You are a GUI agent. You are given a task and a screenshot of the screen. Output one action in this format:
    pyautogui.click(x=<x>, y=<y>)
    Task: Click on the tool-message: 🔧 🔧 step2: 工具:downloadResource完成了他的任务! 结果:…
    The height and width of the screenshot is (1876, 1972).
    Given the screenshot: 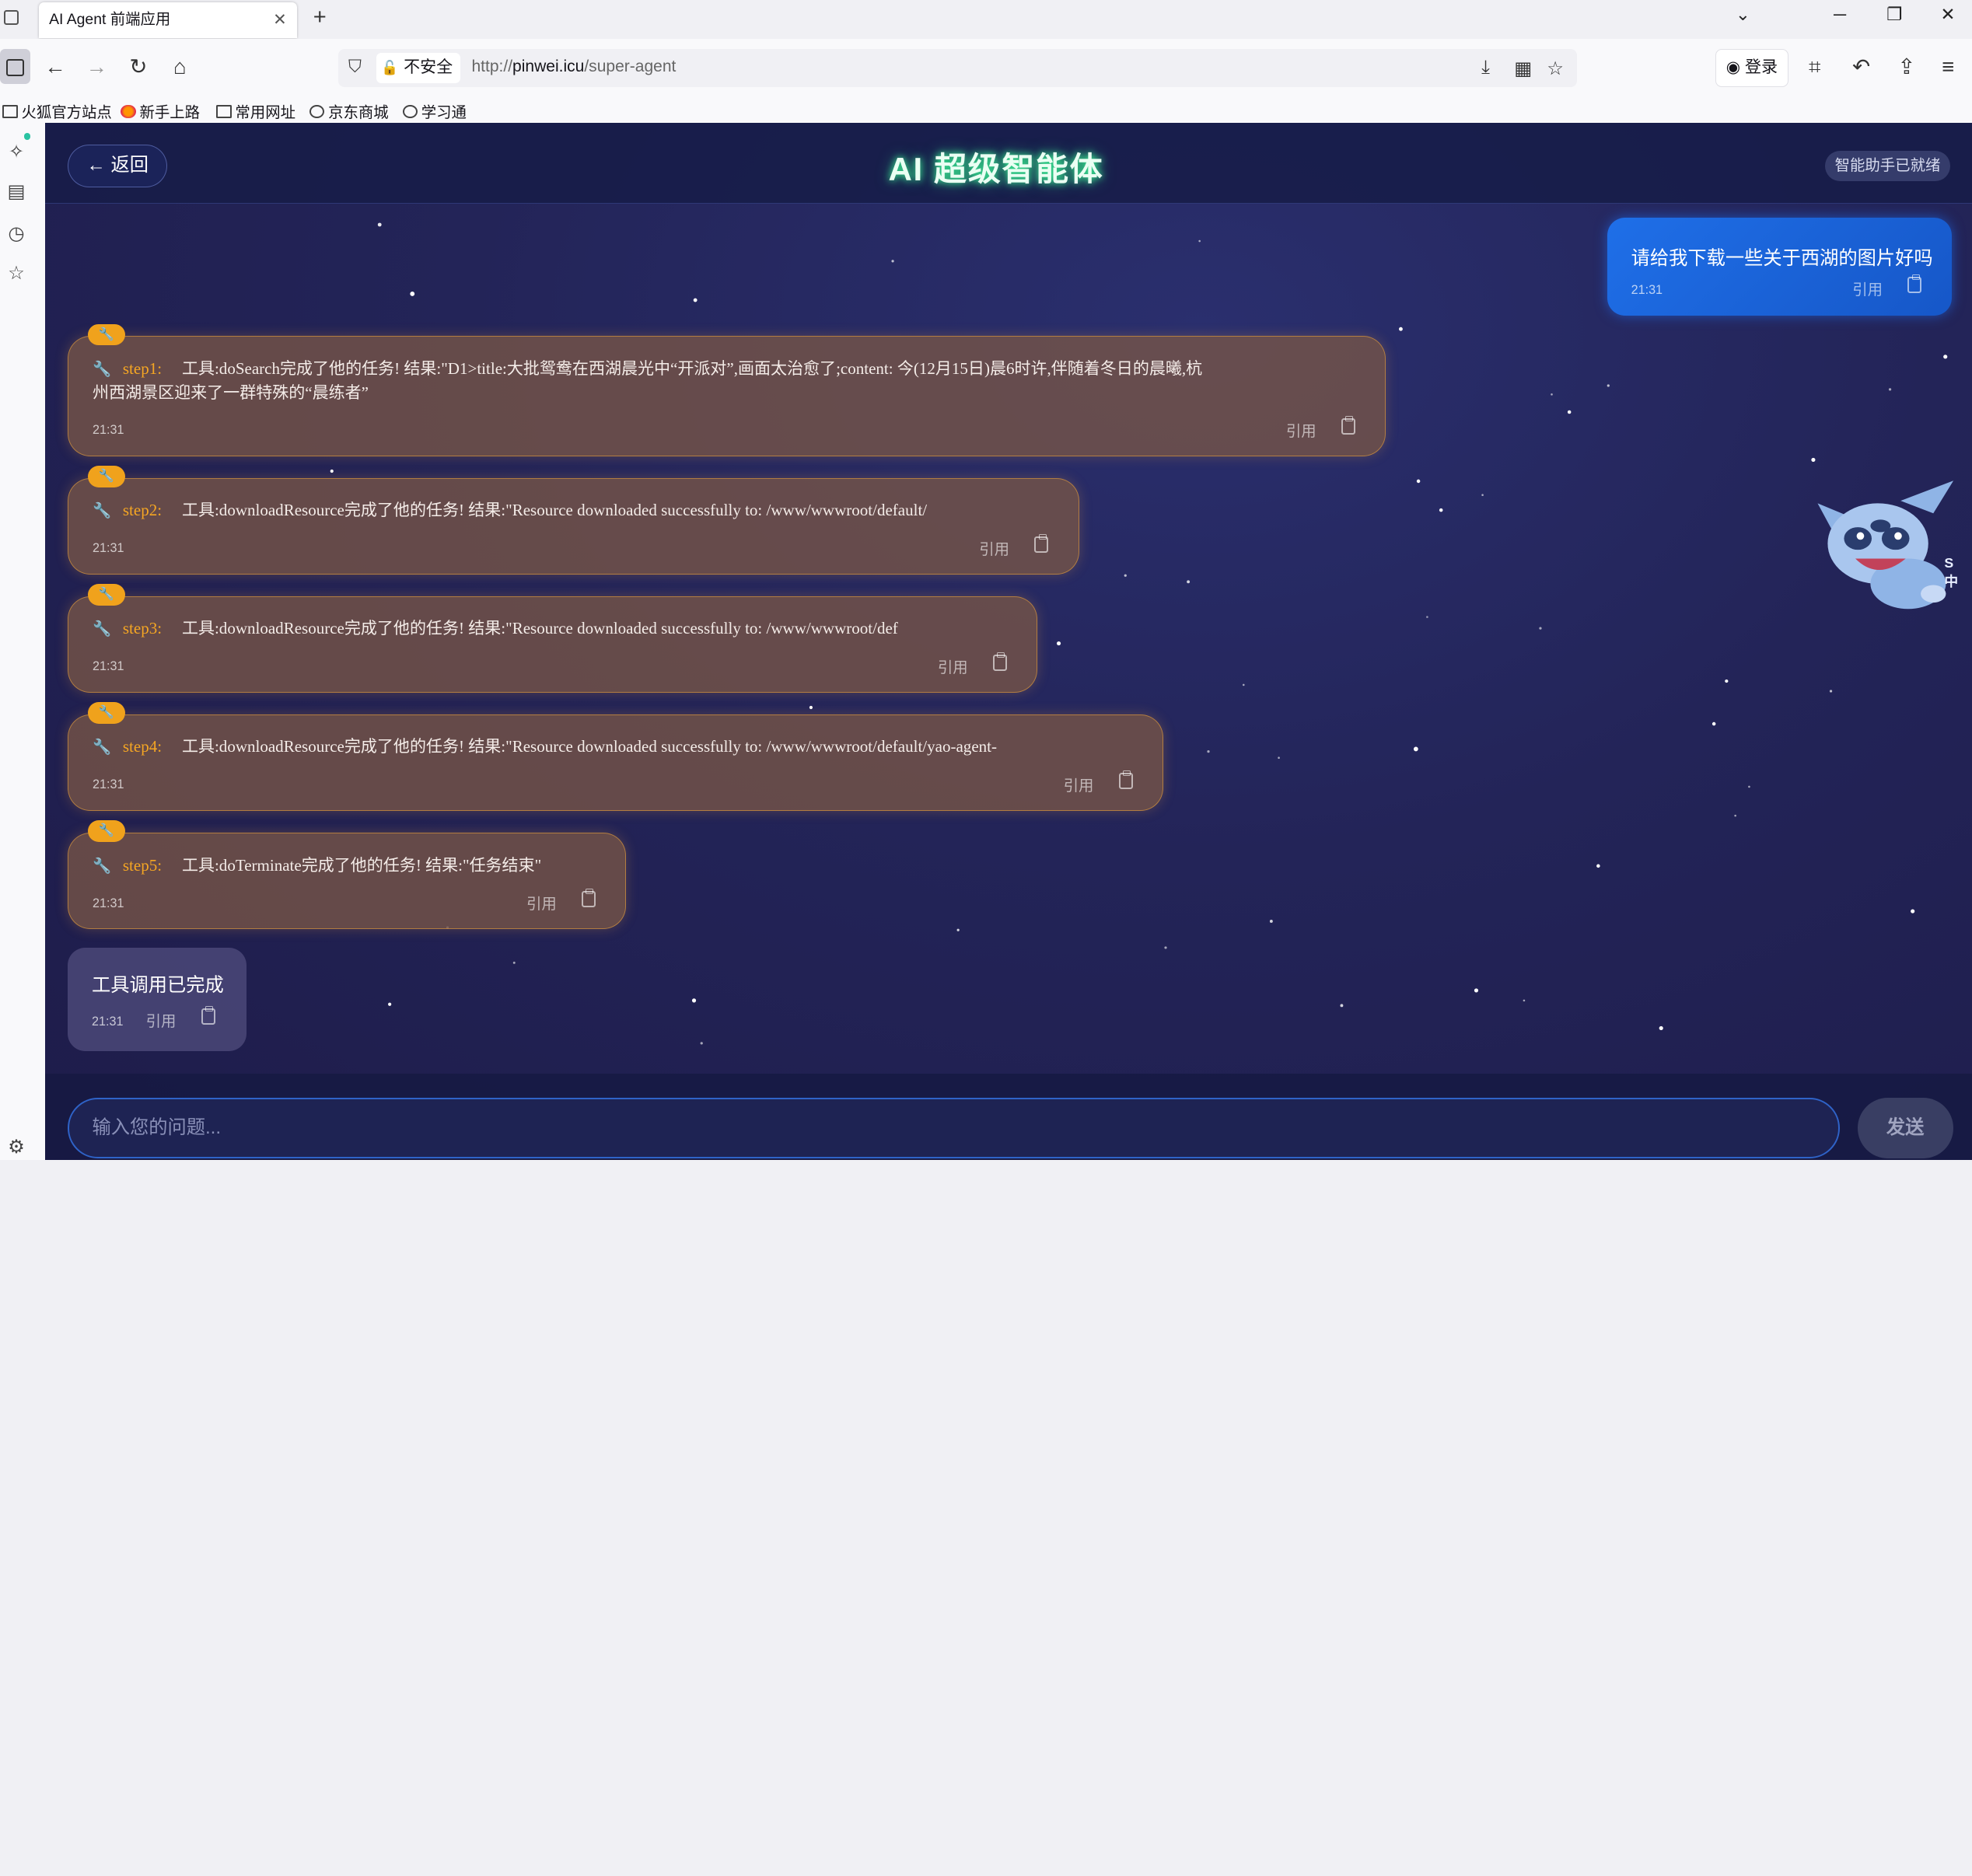 What is the action you would take?
    pyautogui.click(x=574, y=520)
    